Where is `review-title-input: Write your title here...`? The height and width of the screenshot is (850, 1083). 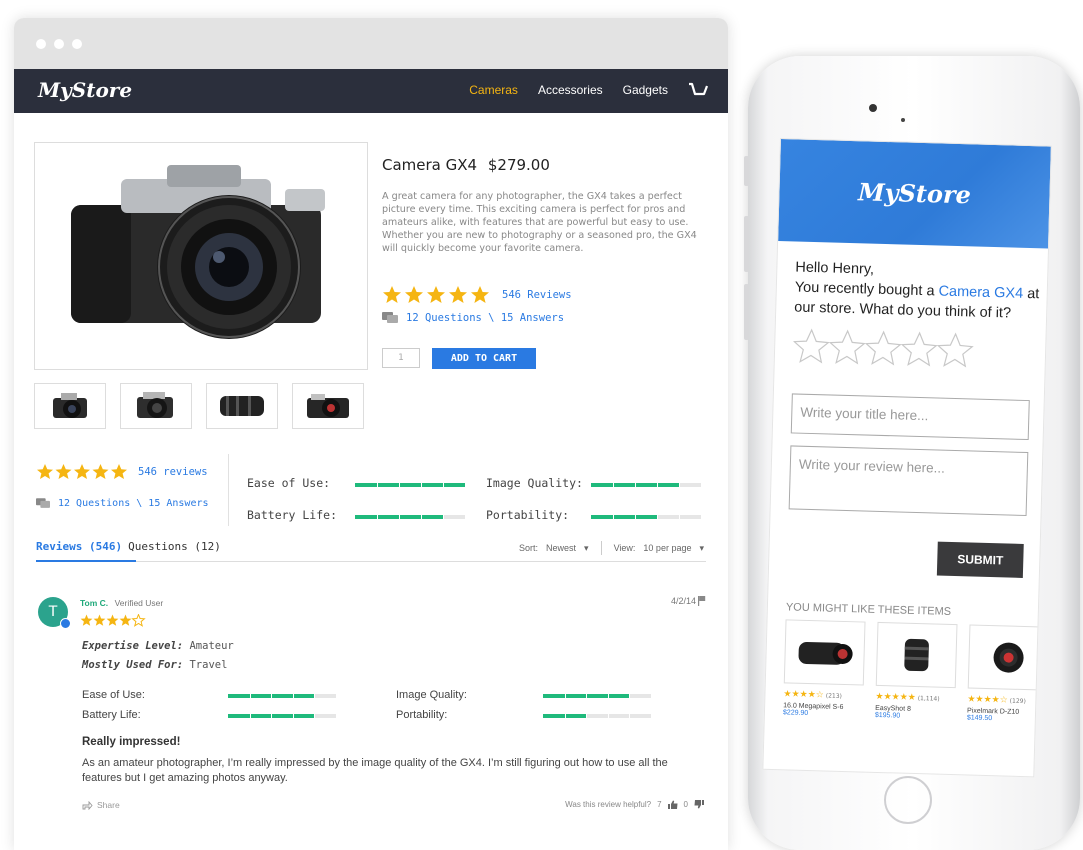
review-title-input: Write your title here... is located at coordinates (910, 417).